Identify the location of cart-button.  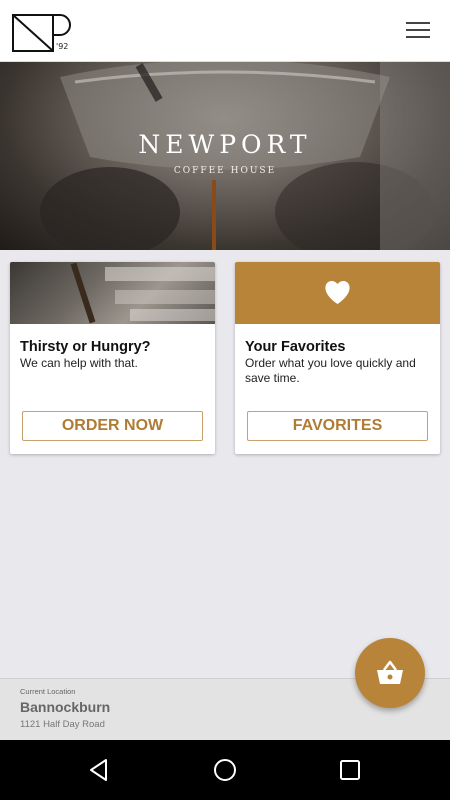
(390, 673).